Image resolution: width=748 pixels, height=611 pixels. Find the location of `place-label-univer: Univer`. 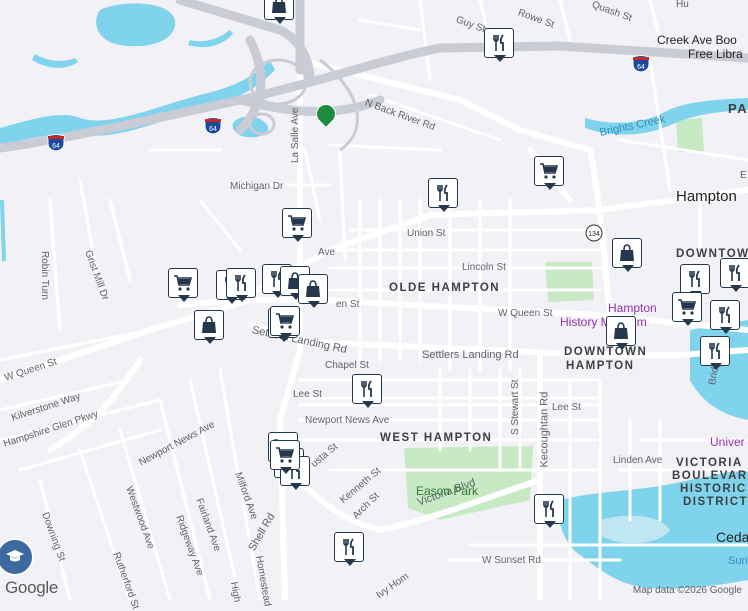

place-label-univer: Univer is located at coordinates (727, 442).